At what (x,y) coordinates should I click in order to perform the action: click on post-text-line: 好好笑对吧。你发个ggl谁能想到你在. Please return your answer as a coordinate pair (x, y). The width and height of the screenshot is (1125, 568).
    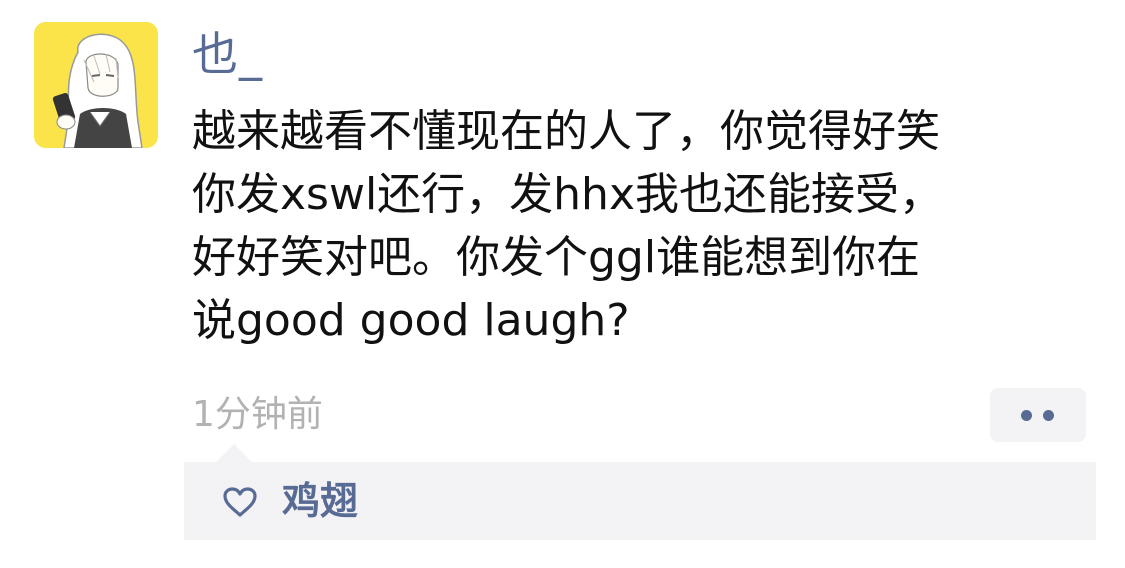
    Looking at the image, I should click on (556, 257).